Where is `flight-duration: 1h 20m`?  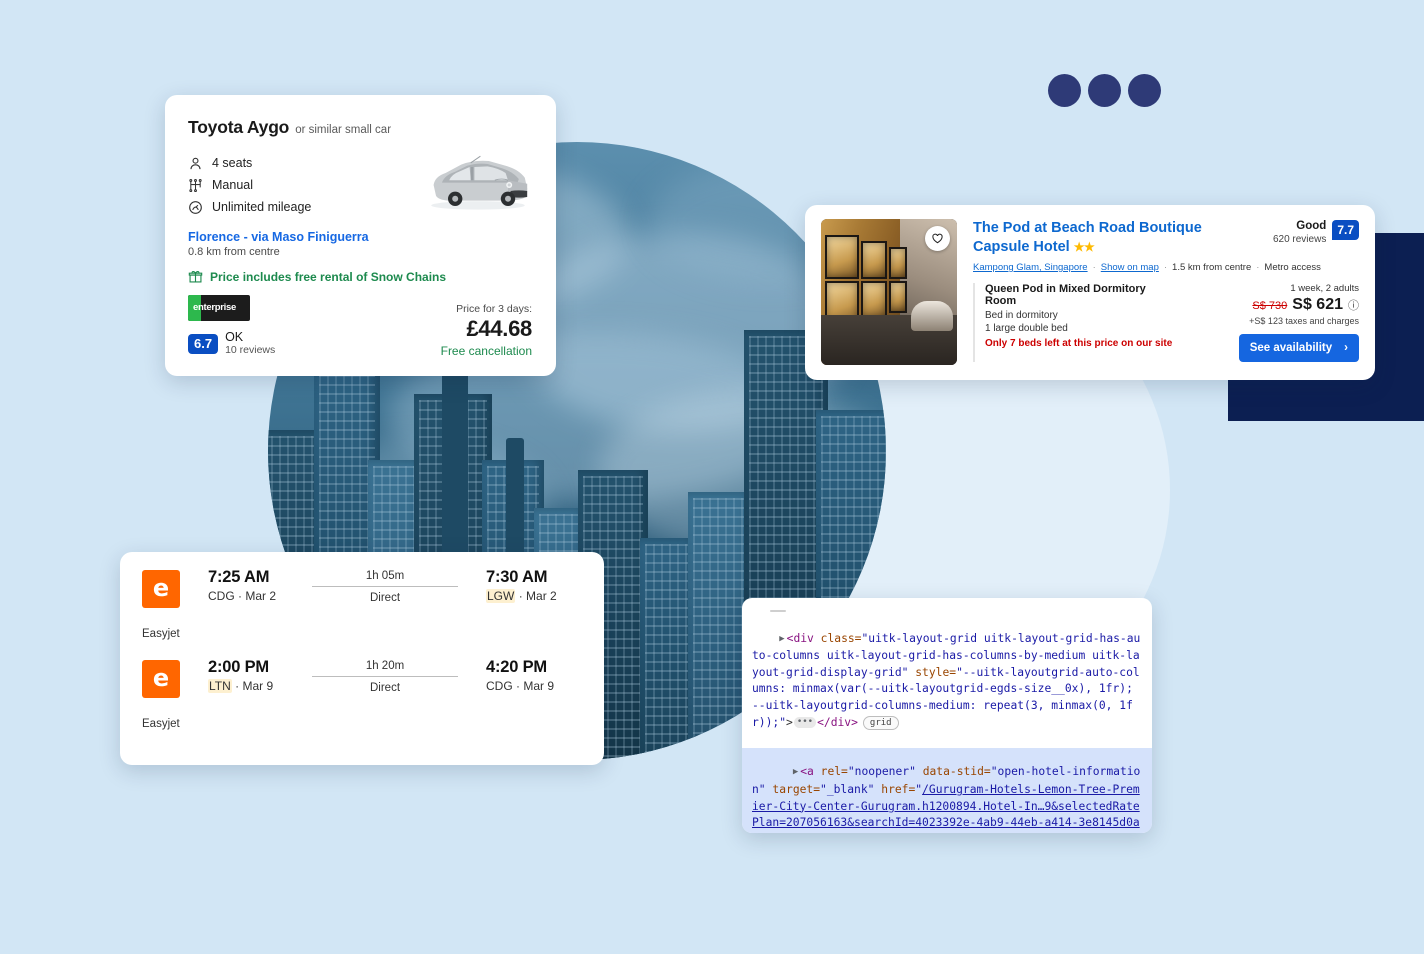
flight-duration: 1h 20m is located at coordinates (385, 666).